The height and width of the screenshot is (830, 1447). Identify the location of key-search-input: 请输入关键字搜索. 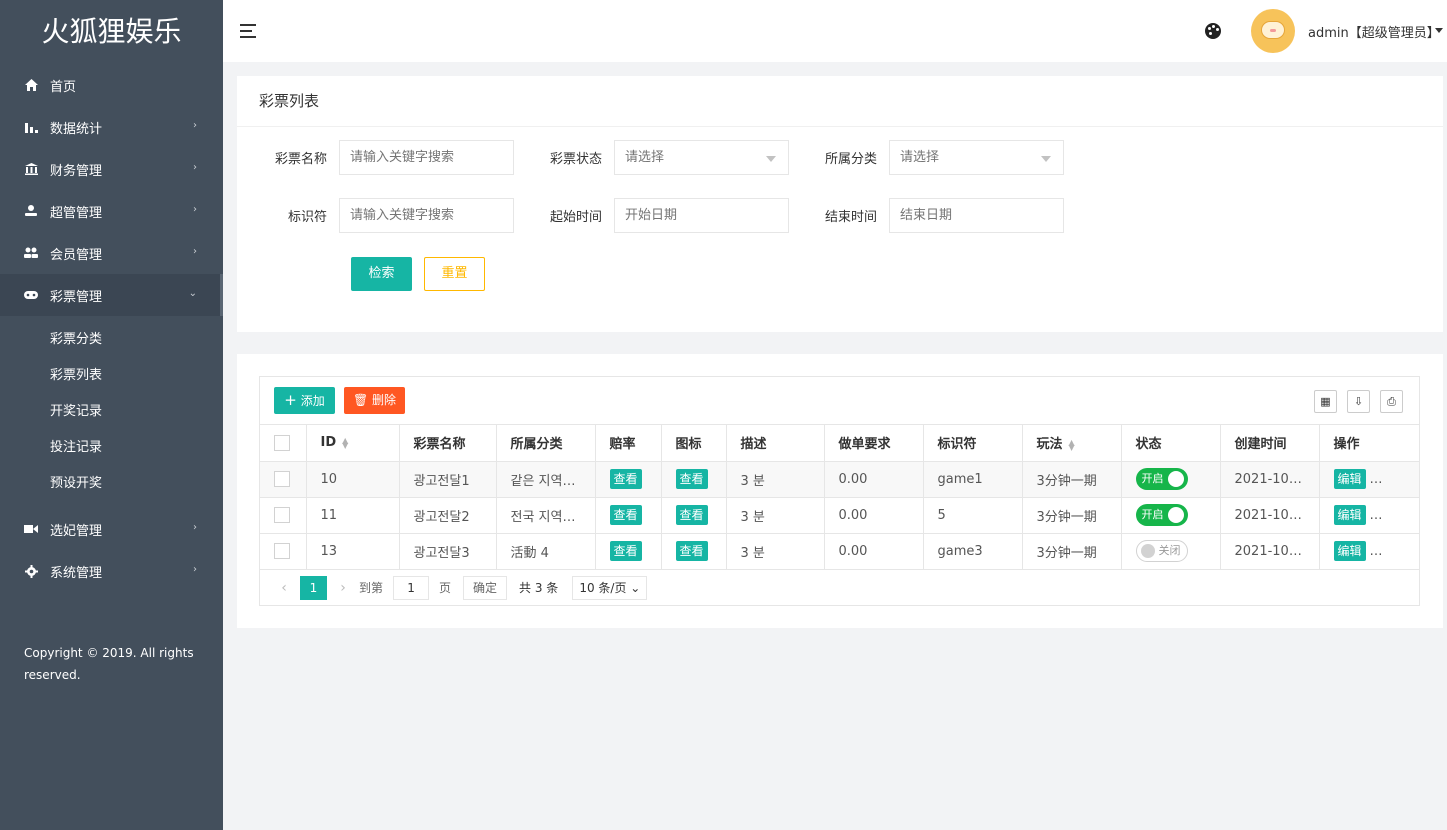
(426, 215).